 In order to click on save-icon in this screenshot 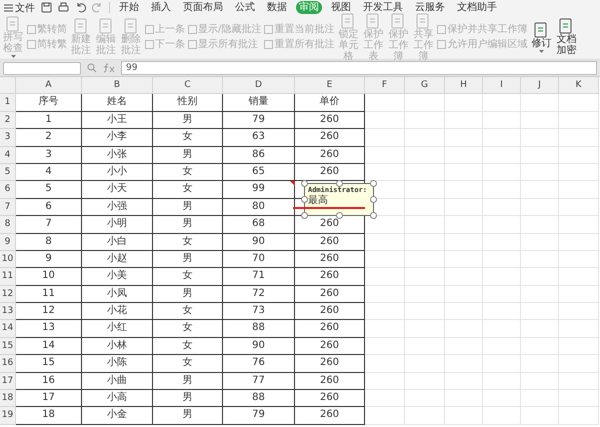, I will do `click(46, 7)`.